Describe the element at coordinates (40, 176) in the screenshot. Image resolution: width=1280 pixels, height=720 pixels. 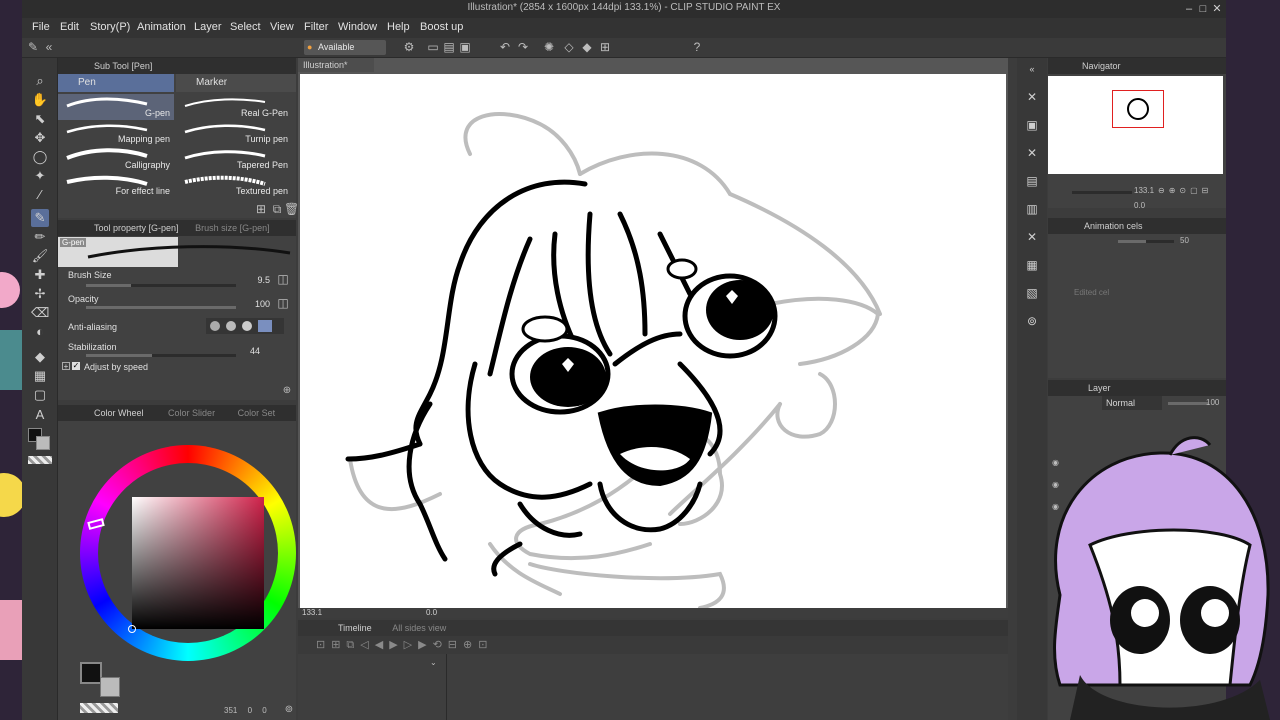
I see `magic-wand-icon: ✦` at that location.